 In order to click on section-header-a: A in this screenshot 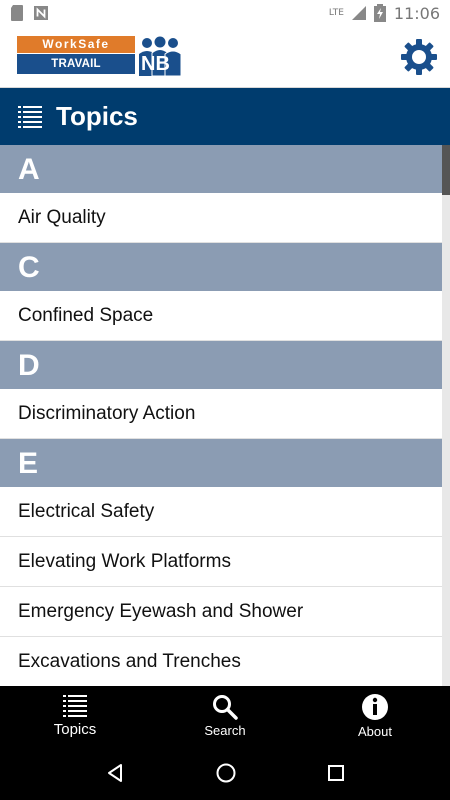, I will do `click(225, 169)`.